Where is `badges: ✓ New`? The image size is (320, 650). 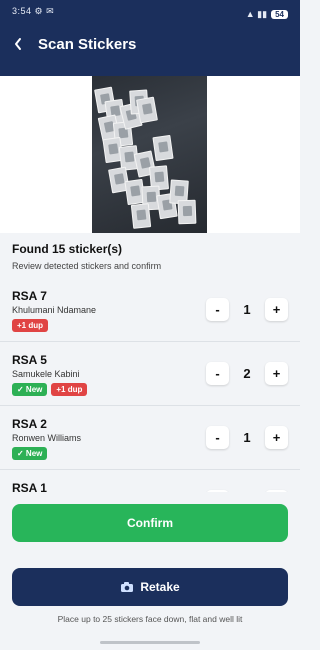 badges: ✓ New is located at coordinates (30, 453).